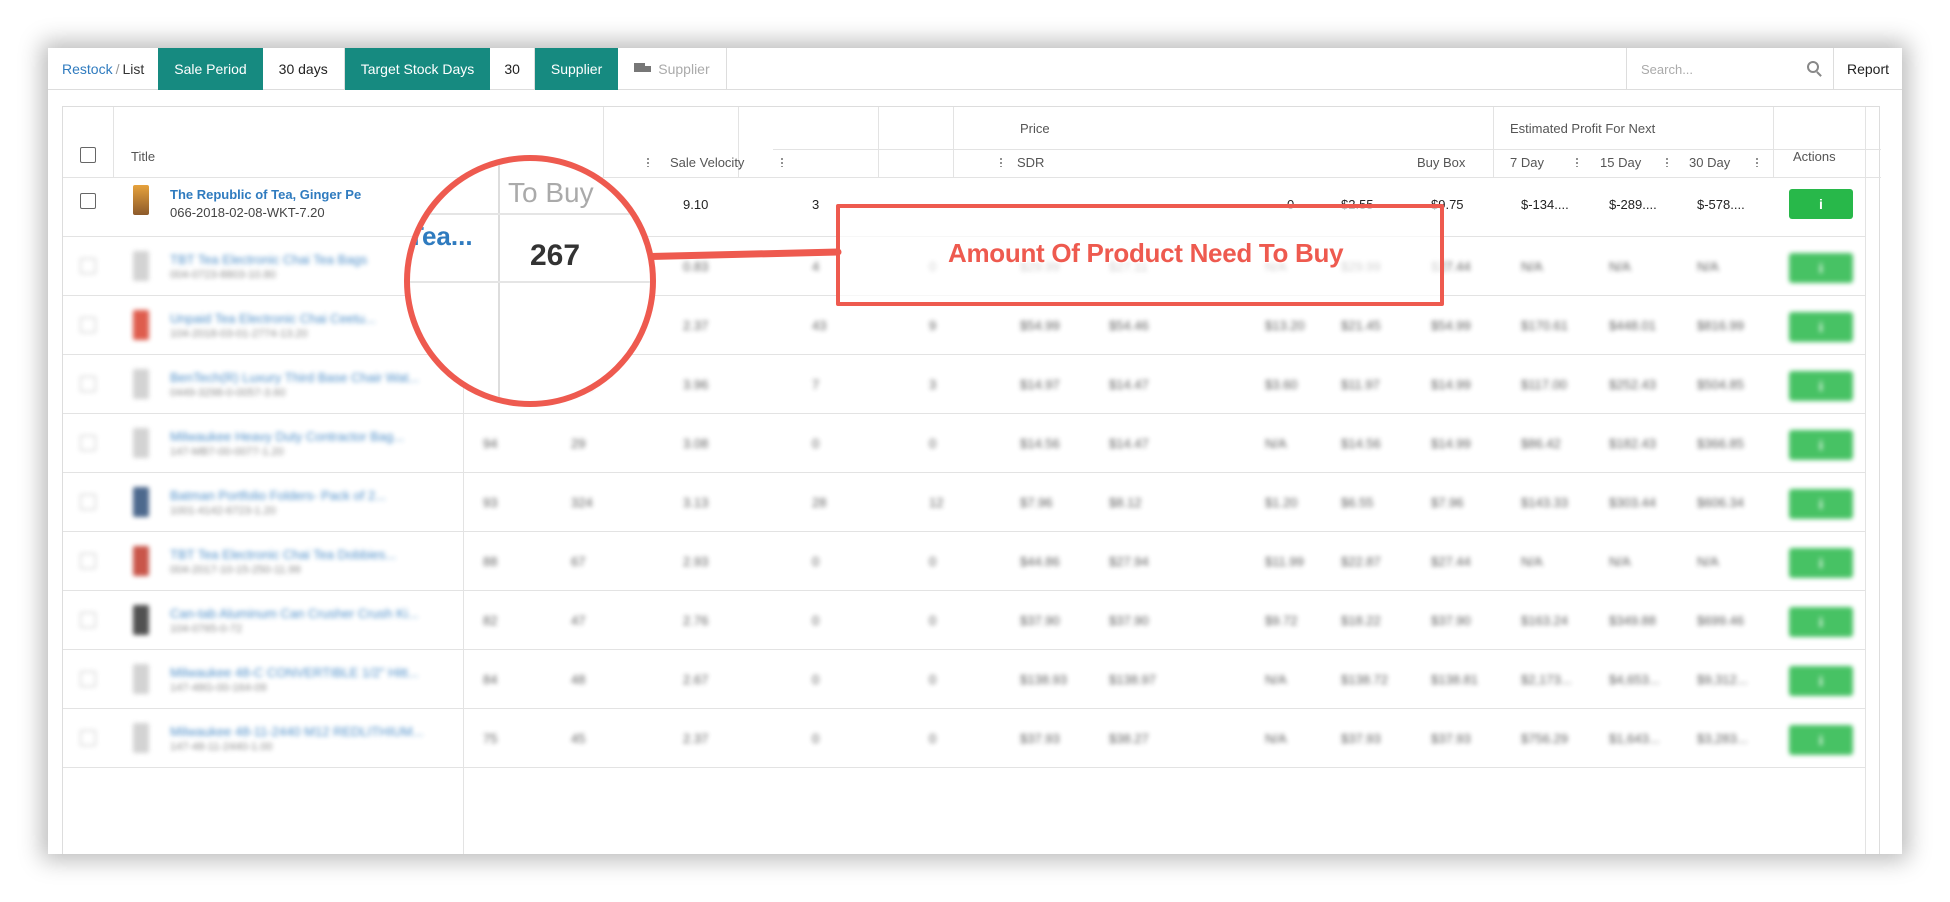  I want to click on row-cell-stock: 28, so click(819, 502).